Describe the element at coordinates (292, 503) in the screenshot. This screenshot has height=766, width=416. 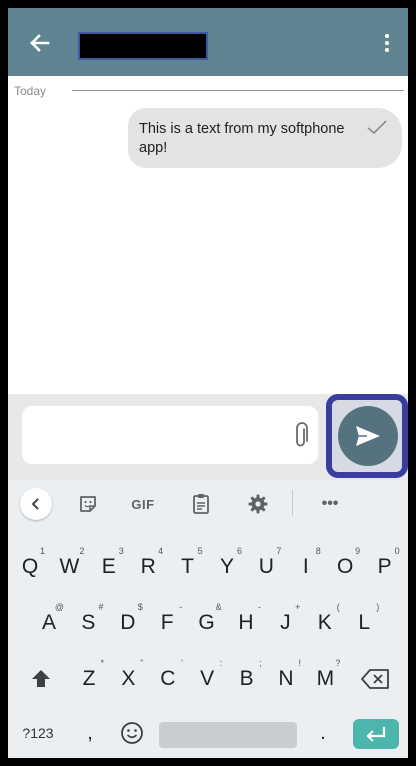
I see `toolbar-divider` at that location.